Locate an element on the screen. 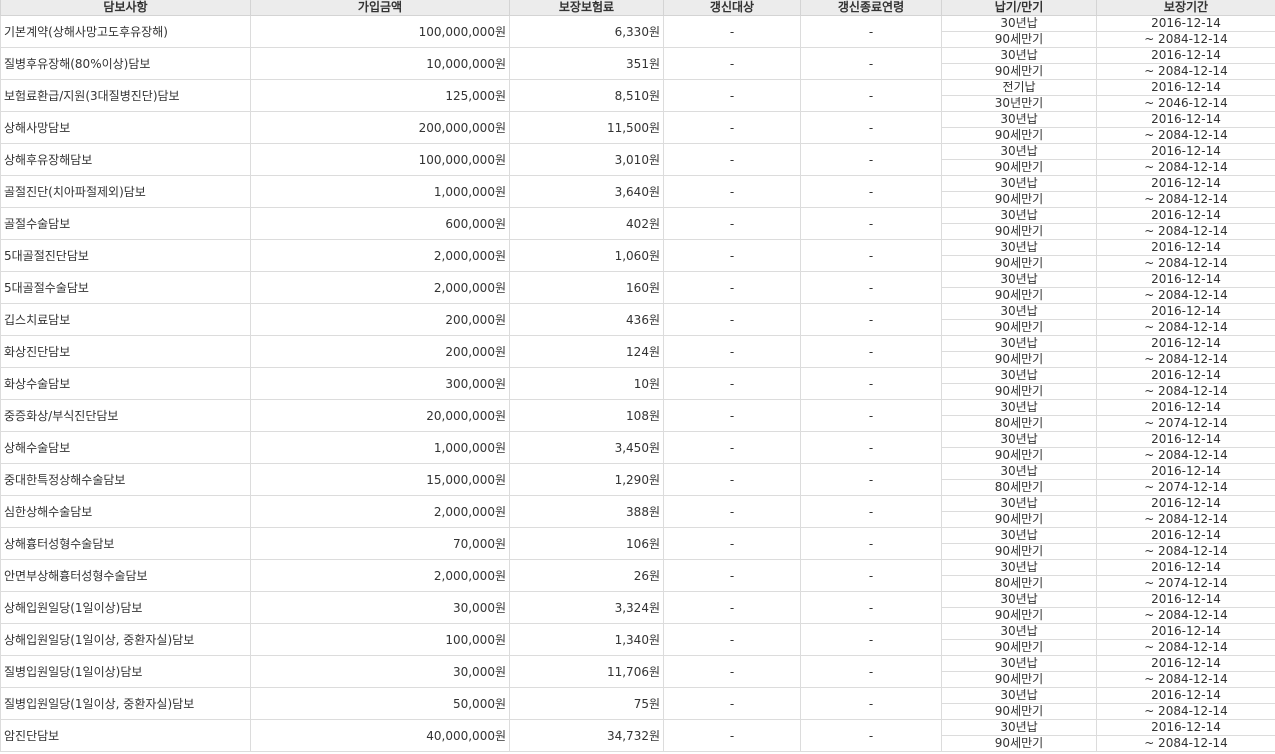 This screenshot has width=1275, height=754. premium-amount: 11,706원 is located at coordinates (586, 671).